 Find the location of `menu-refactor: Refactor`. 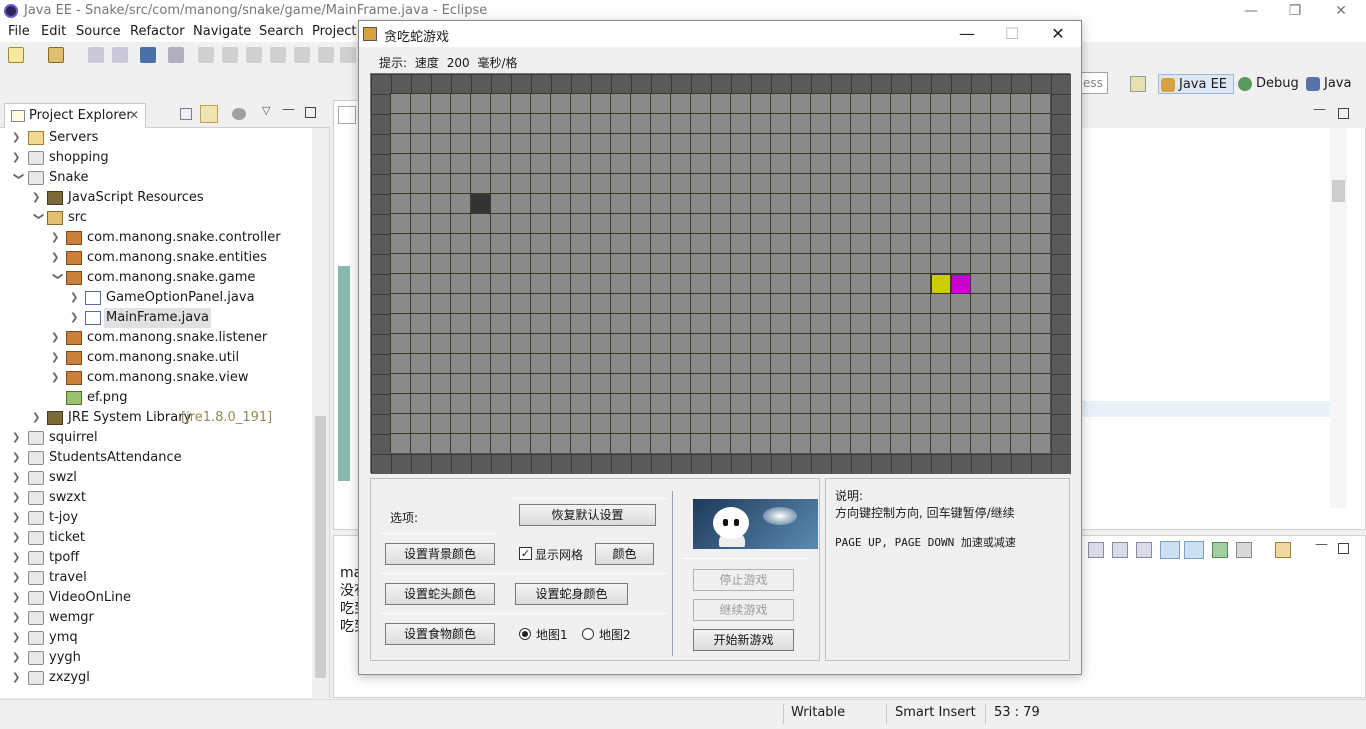

menu-refactor: Refactor is located at coordinates (157, 31).